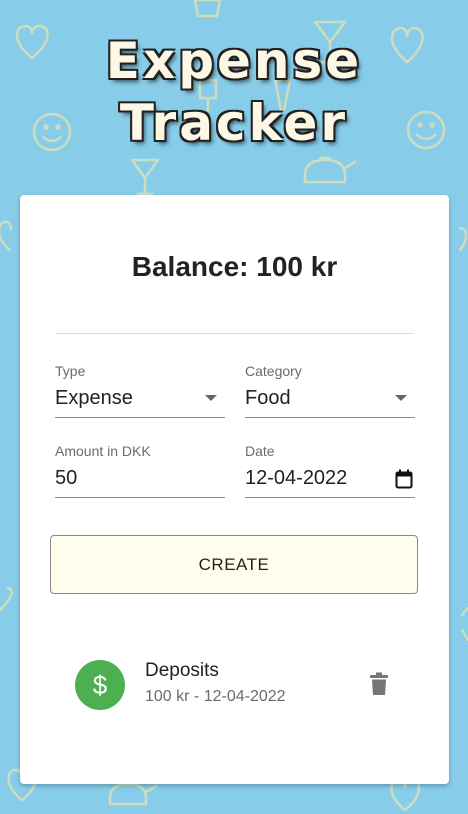 The width and height of the screenshot is (468, 814). What do you see at coordinates (260, 451) in the screenshot?
I see `date-label: Date` at bounding box center [260, 451].